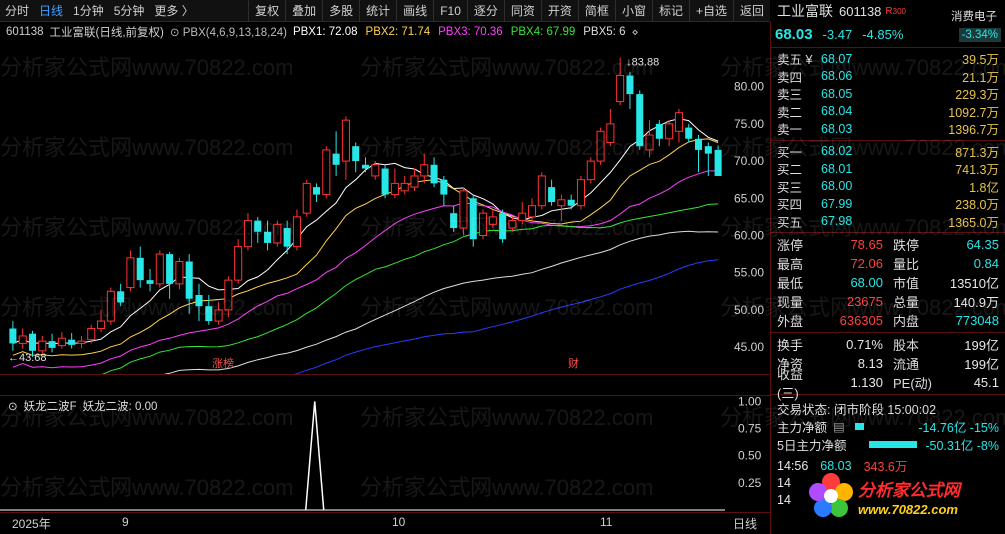  I want to click on period-tab: 5分钟, so click(129, 11).